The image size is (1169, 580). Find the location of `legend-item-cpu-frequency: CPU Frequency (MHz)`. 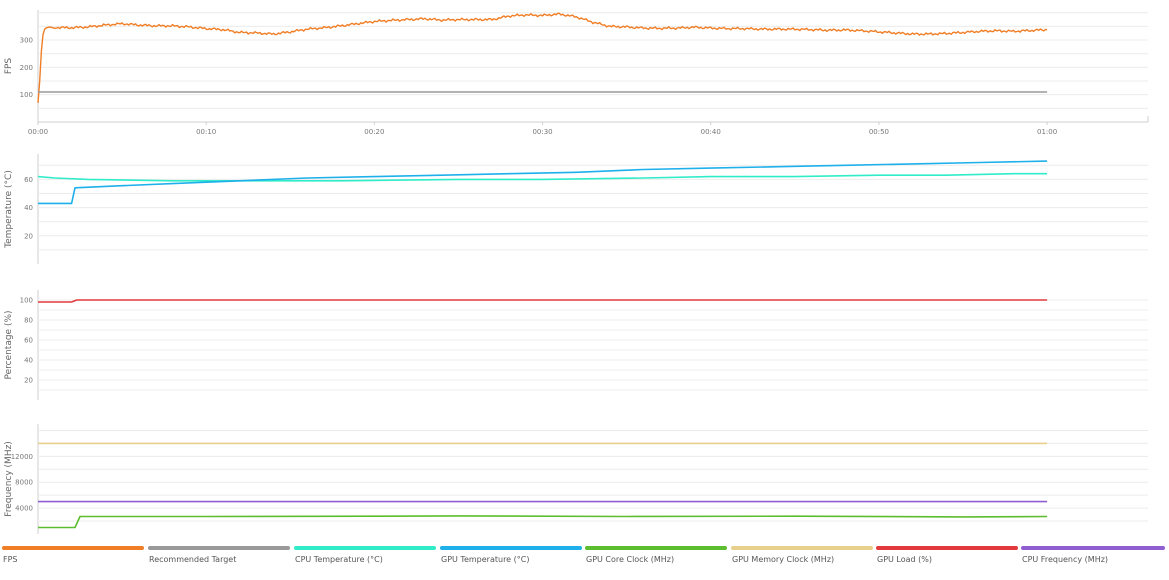

legend-item-cpu-frequency: CPU Frequency (MHz) is located at coordinates (1093, 561).